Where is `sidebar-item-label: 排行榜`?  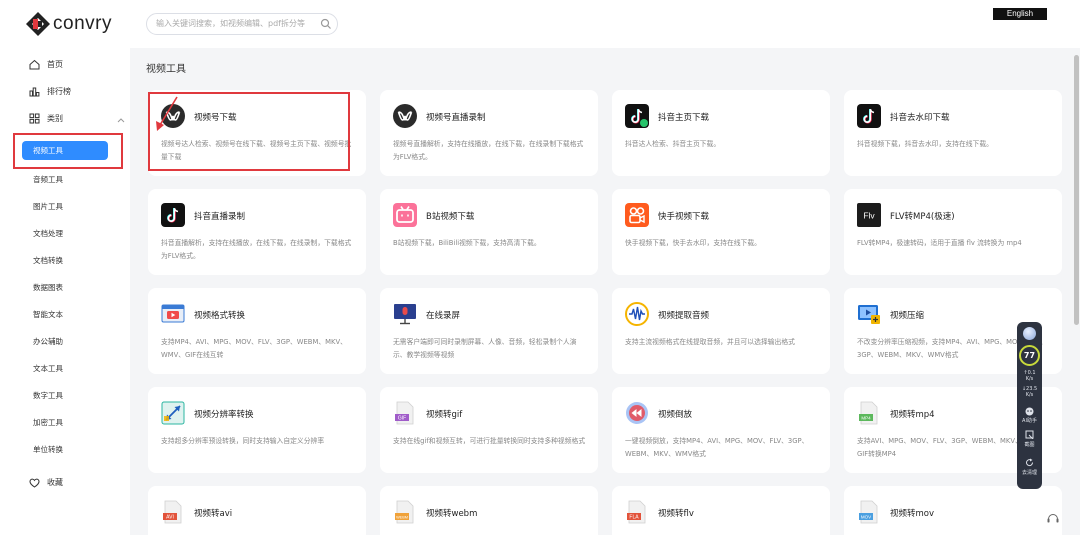 sidebar-item-label: 排行榜 is located at coordinates (59, 91).